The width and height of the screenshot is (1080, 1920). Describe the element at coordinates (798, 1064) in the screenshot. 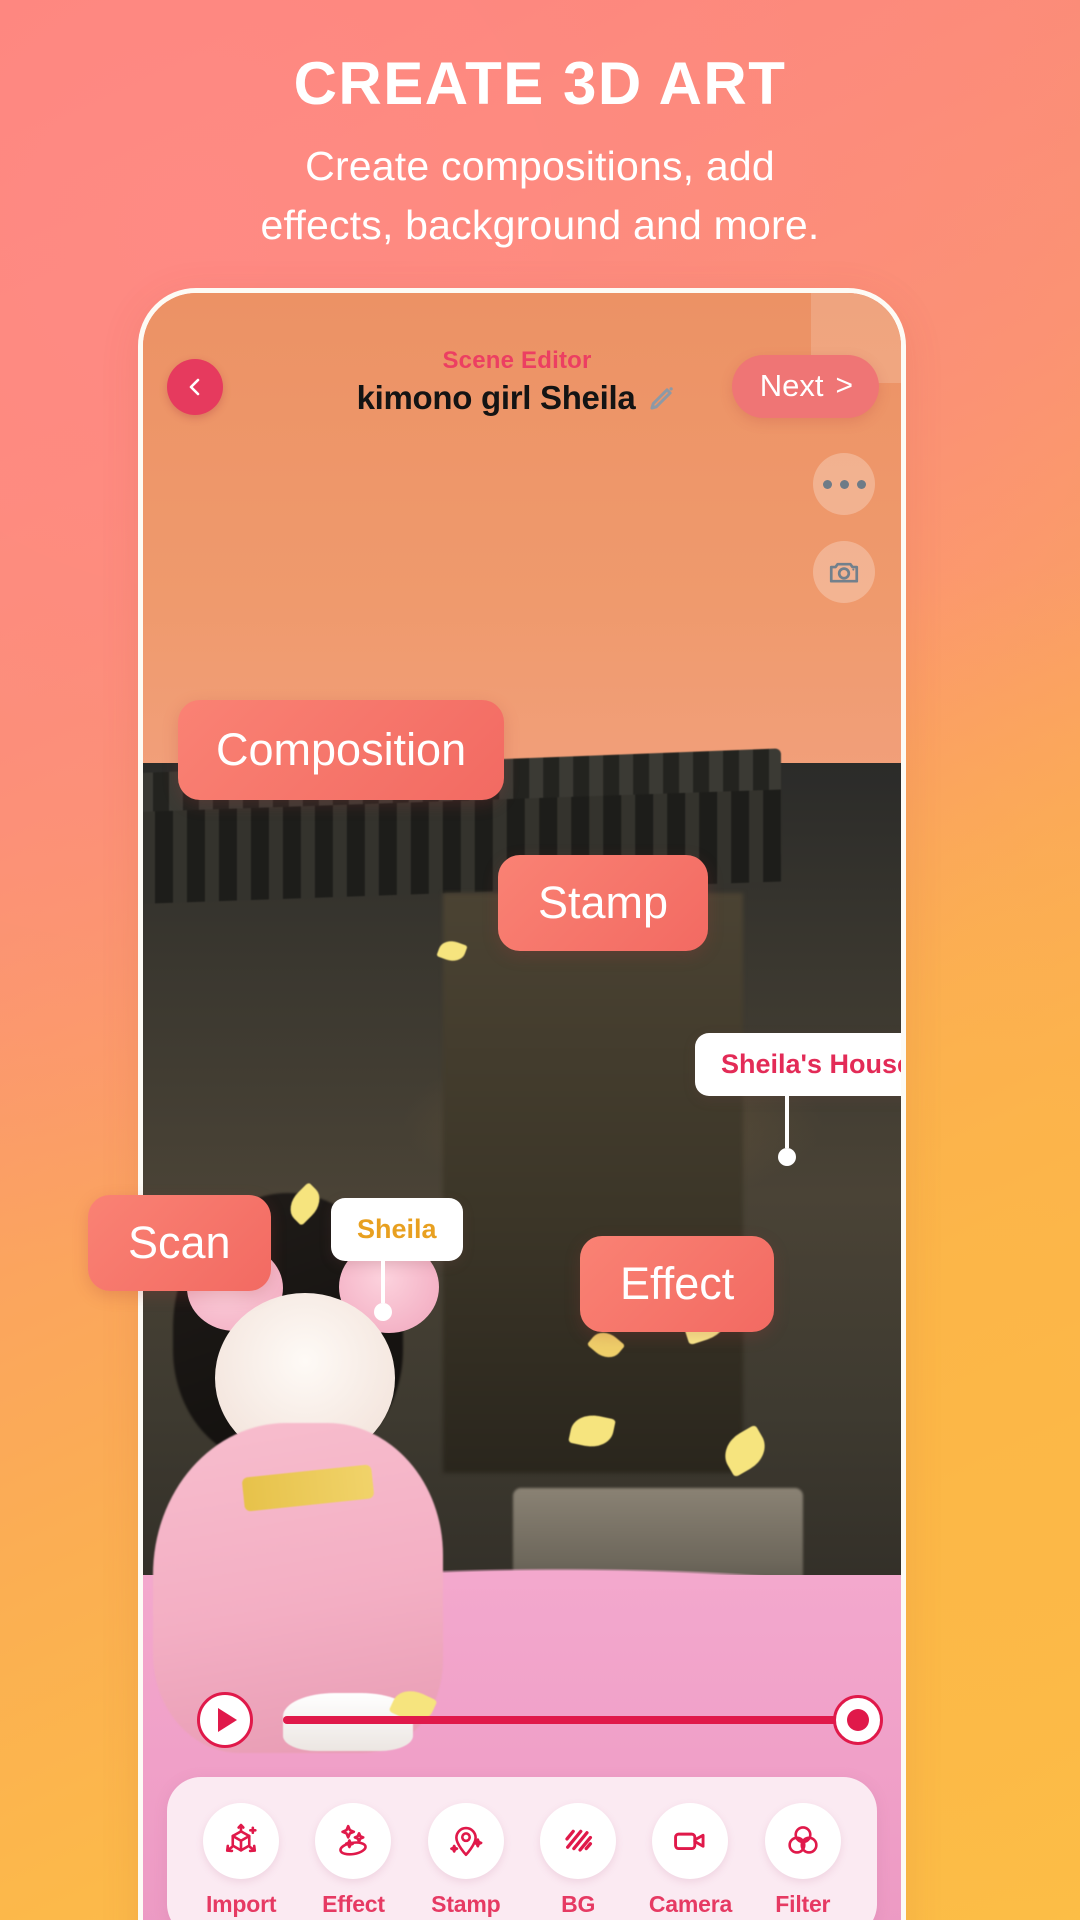

I see `pin-sheilas-house-label: Sheila's House` at that location.